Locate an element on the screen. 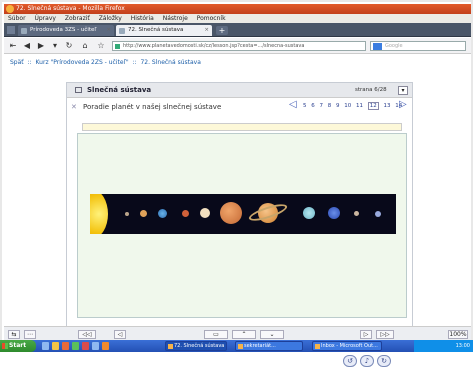 This screenshot has height=367, width=473. back-button: ◀ is located at coordinates (27, 46).